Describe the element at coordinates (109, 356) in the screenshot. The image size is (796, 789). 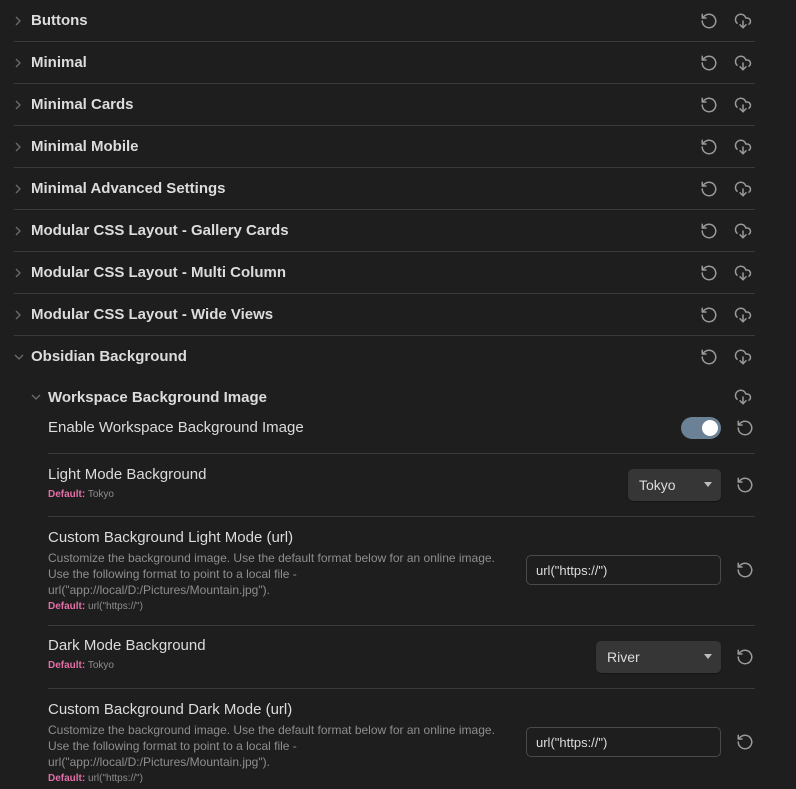
I see `section-title: Obsidian Background` at that location.